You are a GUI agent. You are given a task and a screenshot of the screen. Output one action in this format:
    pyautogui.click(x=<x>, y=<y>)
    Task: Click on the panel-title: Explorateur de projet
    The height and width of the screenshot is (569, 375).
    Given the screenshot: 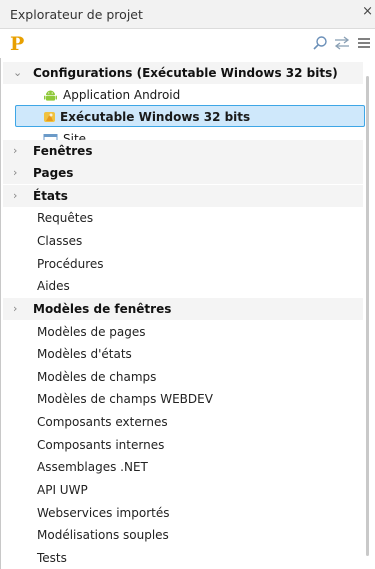 What is the action you would take?
    pyautogui.click(x=76, y=14)
    